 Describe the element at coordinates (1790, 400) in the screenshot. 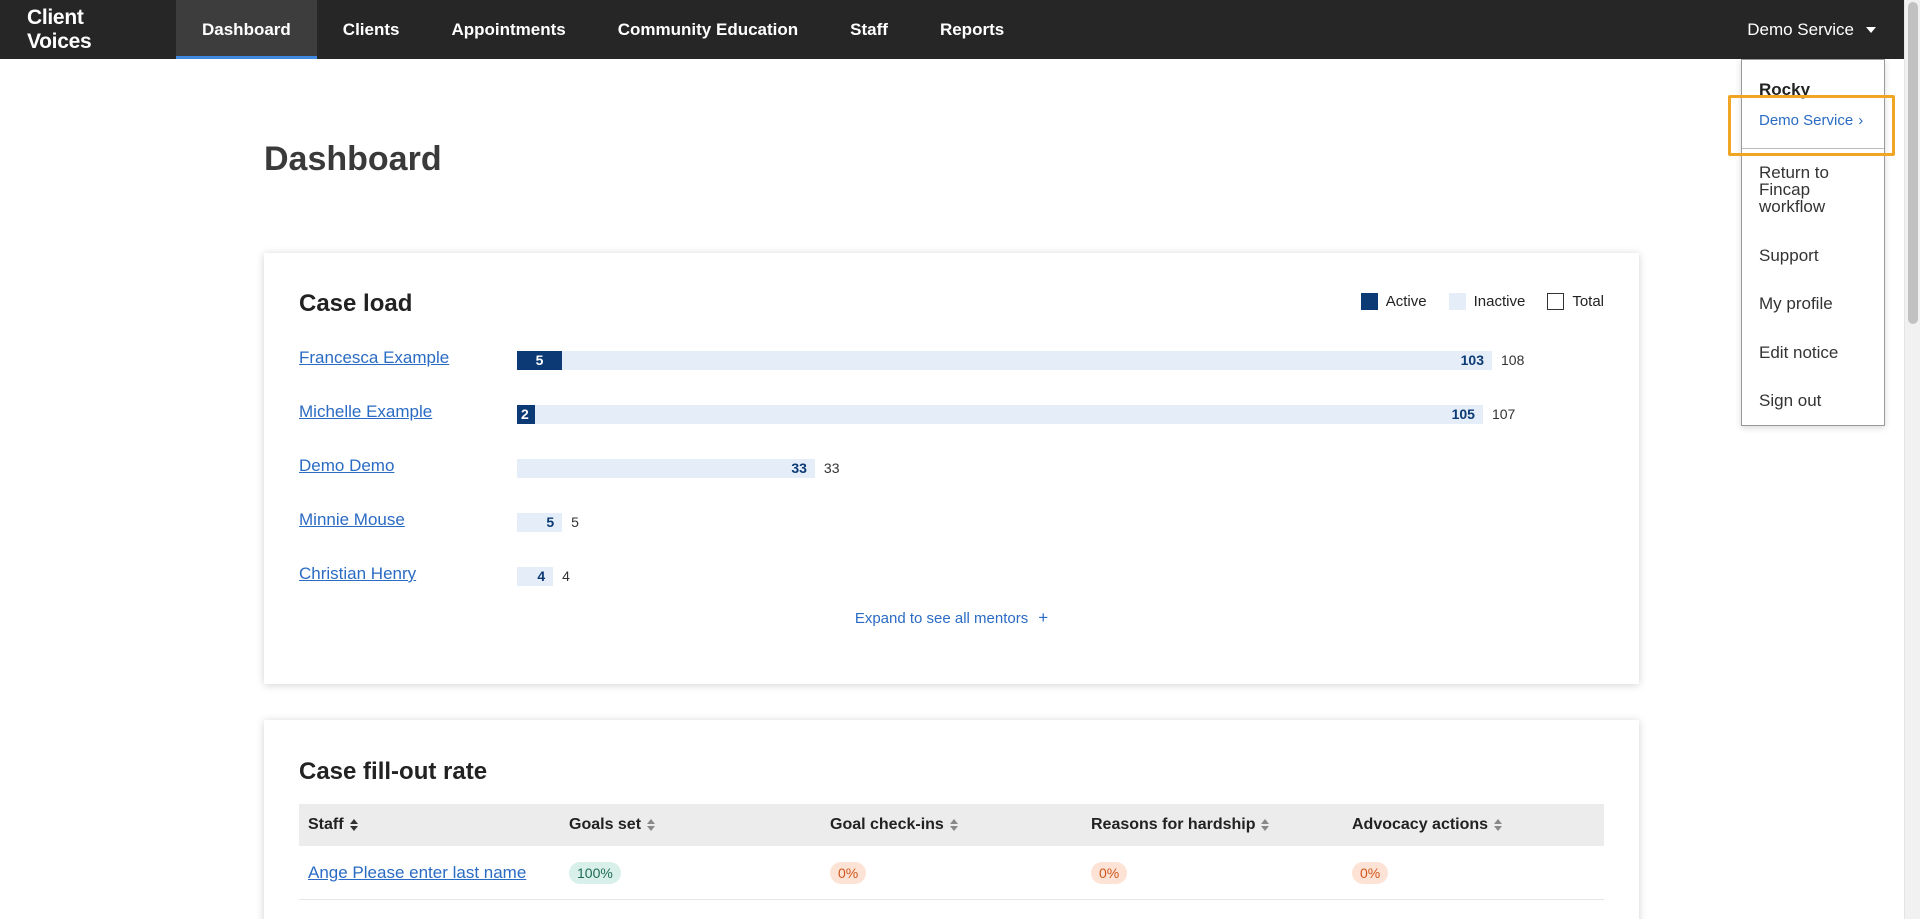

I see `dropdown-item-sign-out: Sign out` at that location.